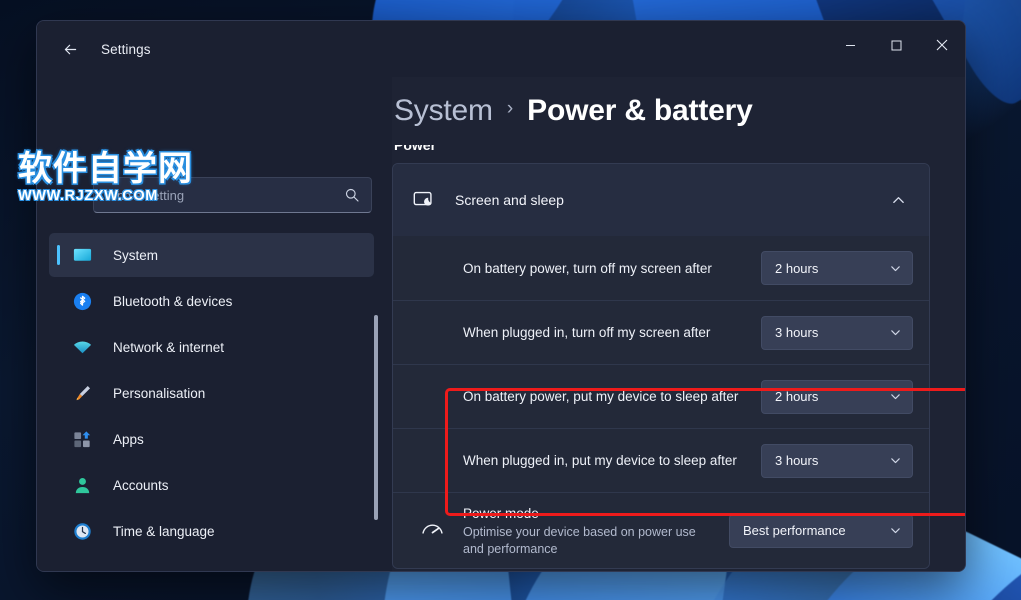  I want to click on search-box, so click(232, 195).